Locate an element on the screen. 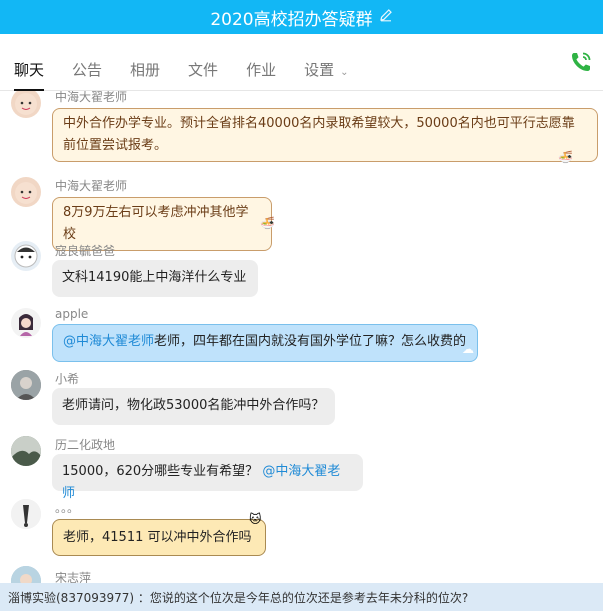 Image resolution: width=603 pixels, height=611 pixels. group-title: 2020高校招办答疑群 is located at coordinates (291, 19).